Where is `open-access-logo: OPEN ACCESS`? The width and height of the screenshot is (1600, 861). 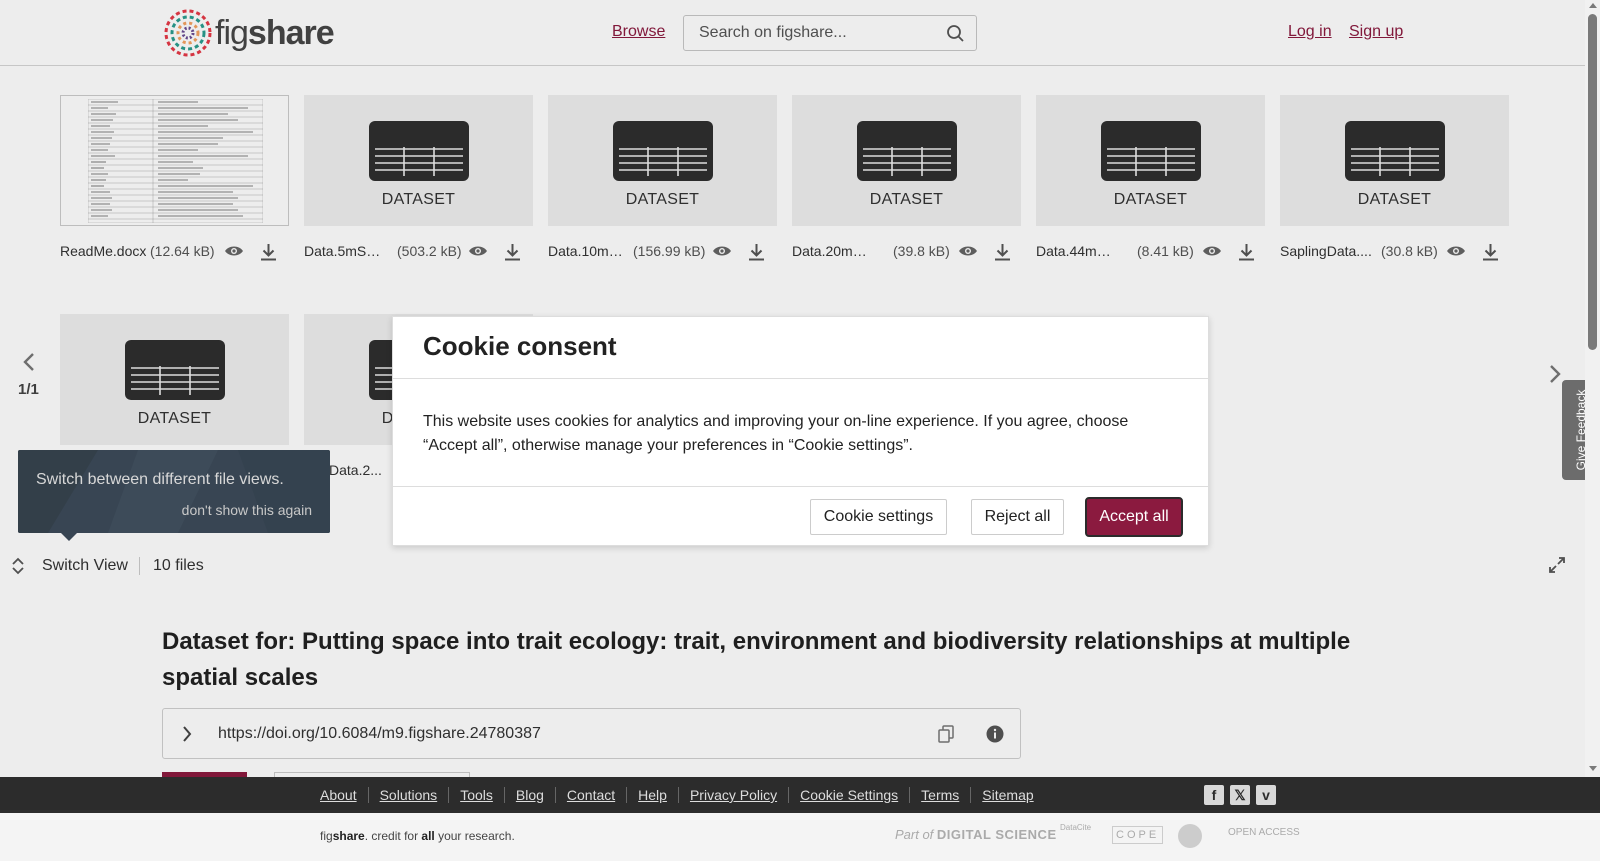
open-access-logo: OPEN ACCESS is located at coordinates (1264, 832).